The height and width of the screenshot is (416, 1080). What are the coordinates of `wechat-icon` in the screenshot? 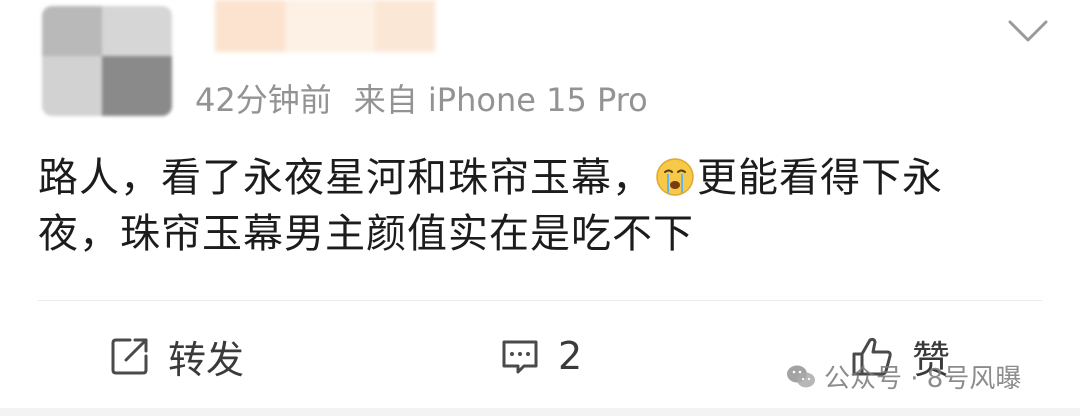 It's located at (801, 376).